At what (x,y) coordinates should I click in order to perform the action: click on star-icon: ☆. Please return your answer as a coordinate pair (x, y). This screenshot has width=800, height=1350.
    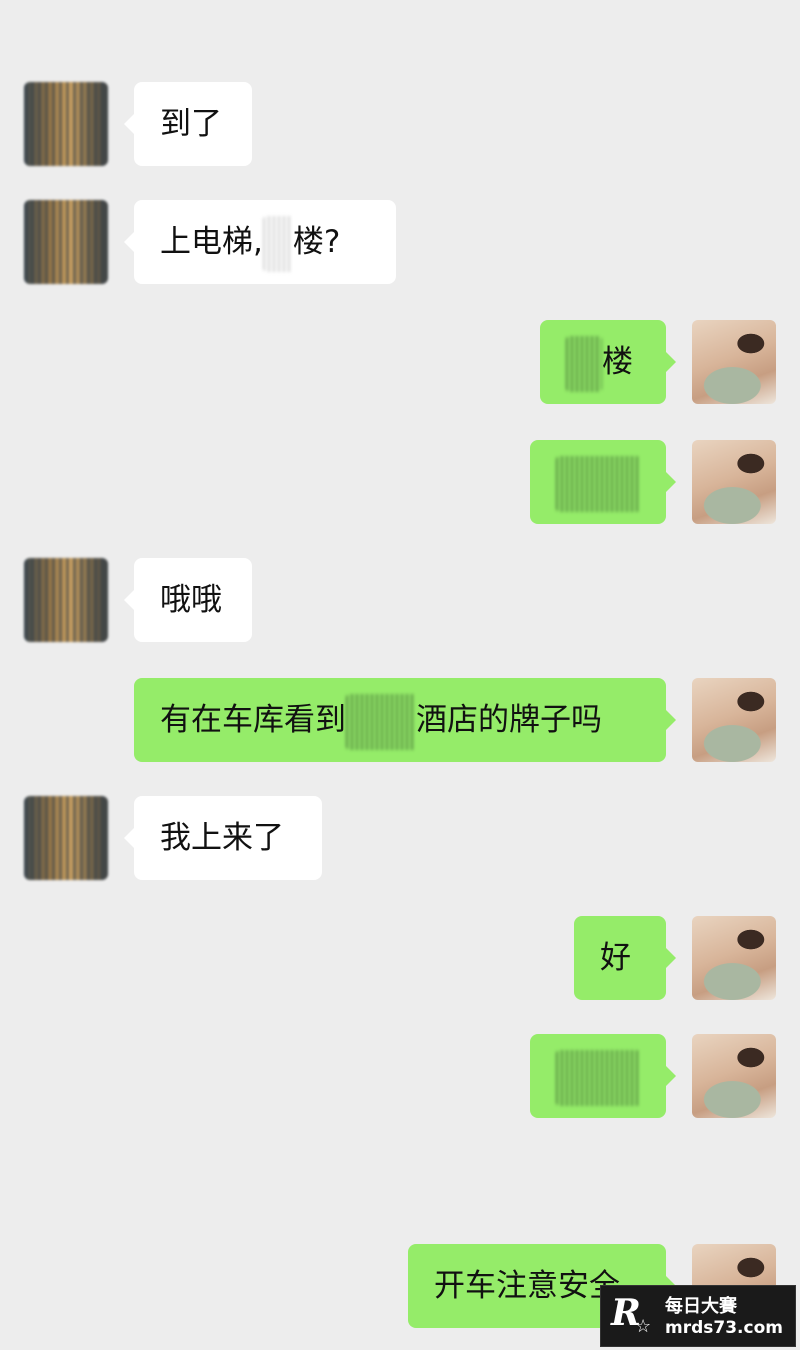
    Looking at the image, I should click on (643, 1326).